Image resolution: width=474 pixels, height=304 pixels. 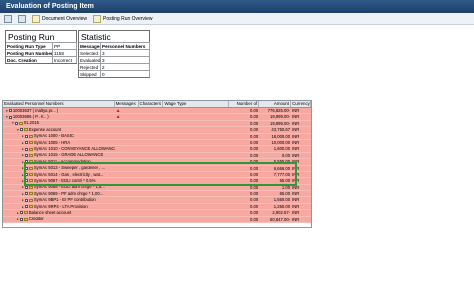 What do you see at coordinates (59, 129) in the screenshot?
I see `tree-node: ▾ Expense account` at bounding box center [59, 129].